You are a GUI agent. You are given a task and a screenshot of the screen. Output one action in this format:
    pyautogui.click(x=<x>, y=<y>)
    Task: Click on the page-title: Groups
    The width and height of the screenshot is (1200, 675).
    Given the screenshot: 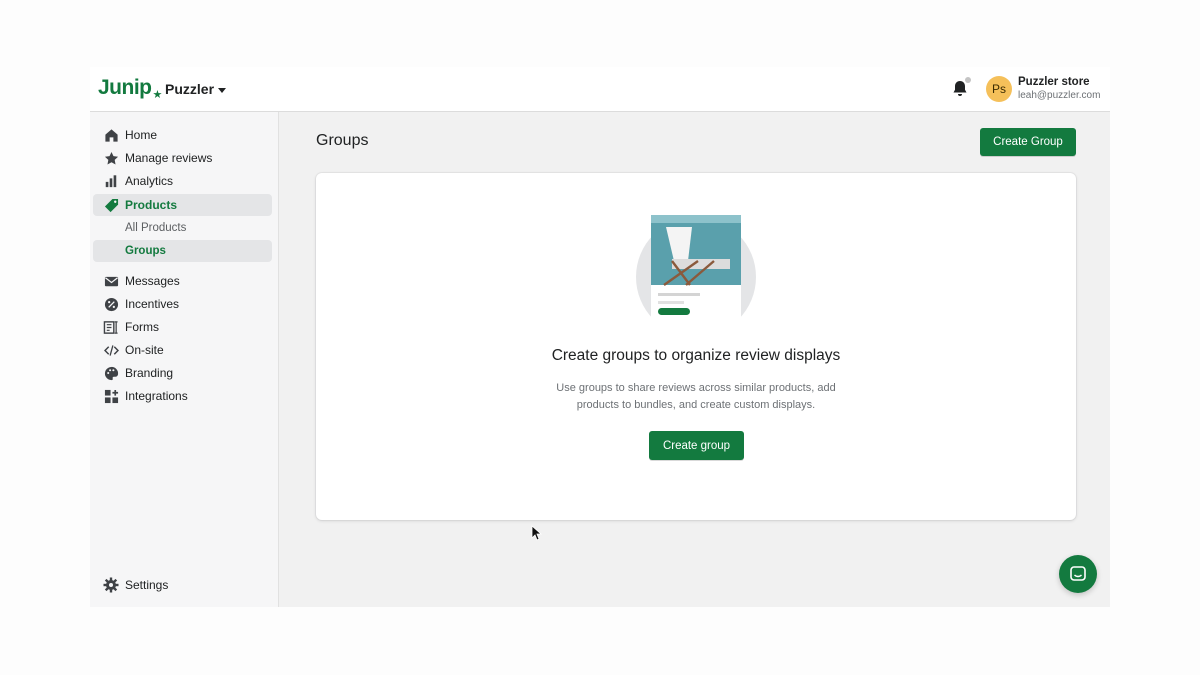 What is the action you would take?
    pyautogui.click(x=342, y=140)
    